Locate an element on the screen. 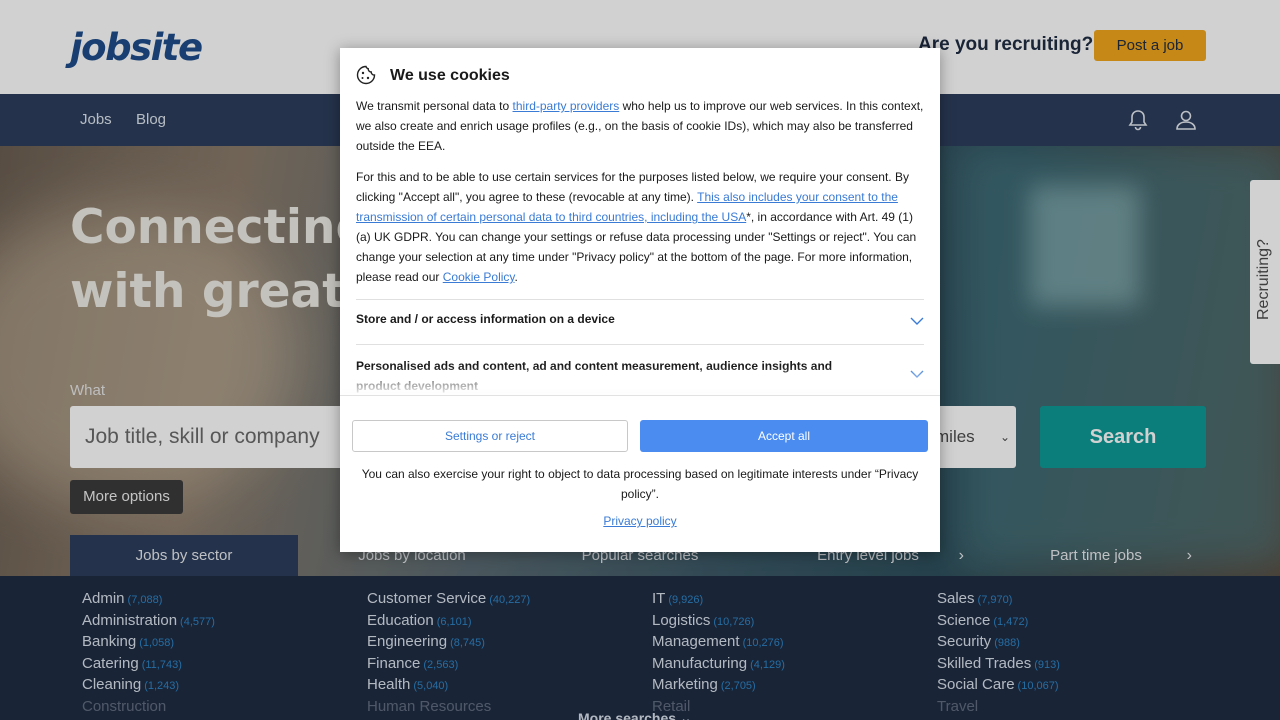  cookie-icon is located at coordinates (366, 75).